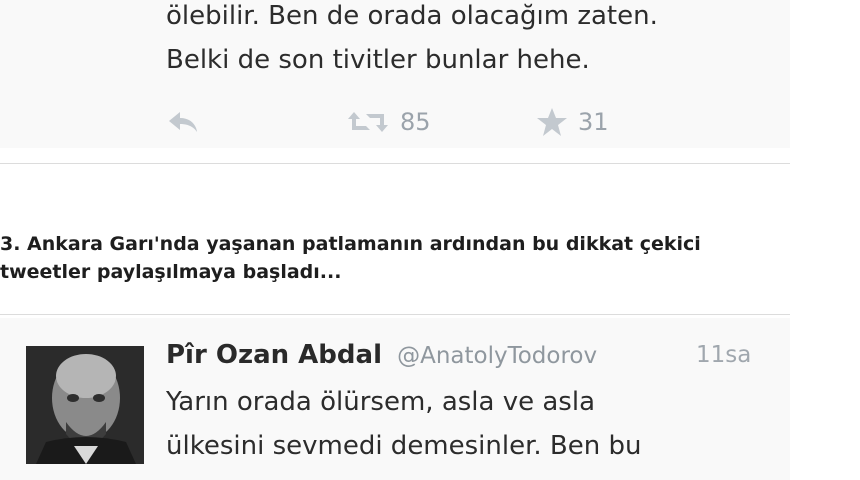 Image resolution: width=860 pixels, height=480 pixels. I want to click on author-name: Pîr Ozan Abdal, so click(274, 355).